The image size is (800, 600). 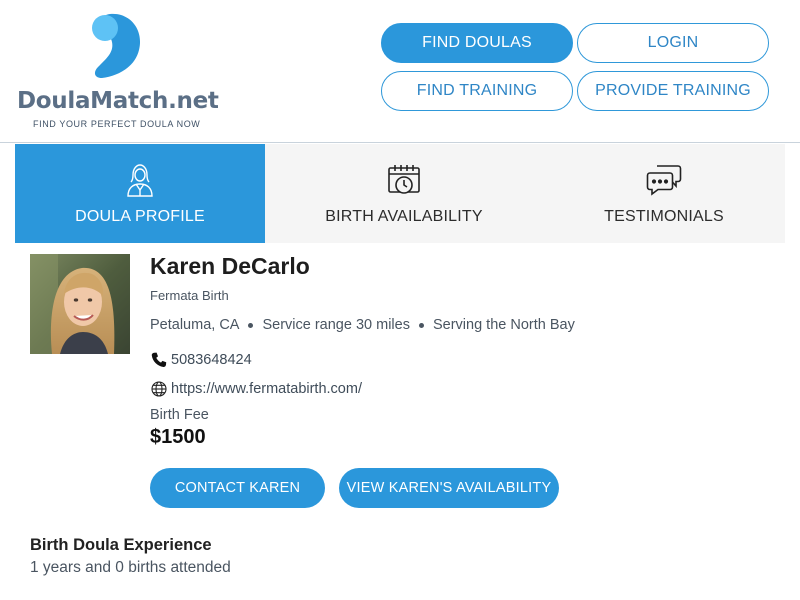 I want to click on tab-label: TESTIMONIALS, so click(x=664, y=216).